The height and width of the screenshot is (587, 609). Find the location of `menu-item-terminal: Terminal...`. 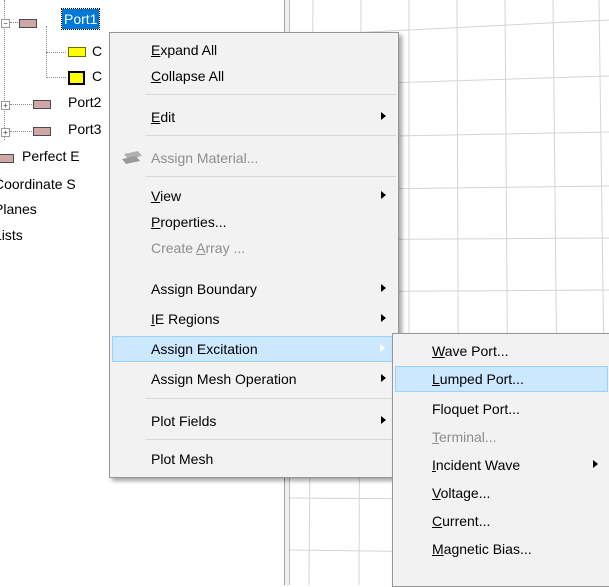

menu-item-terminal: Terminal... is located at coordinates (501, 437).